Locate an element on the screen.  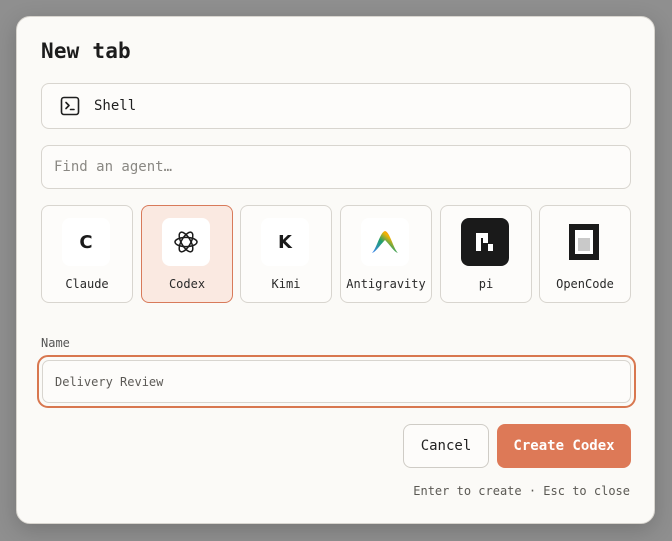
agent-card-kimi: K Kimi is located at coordinates (286, 254).